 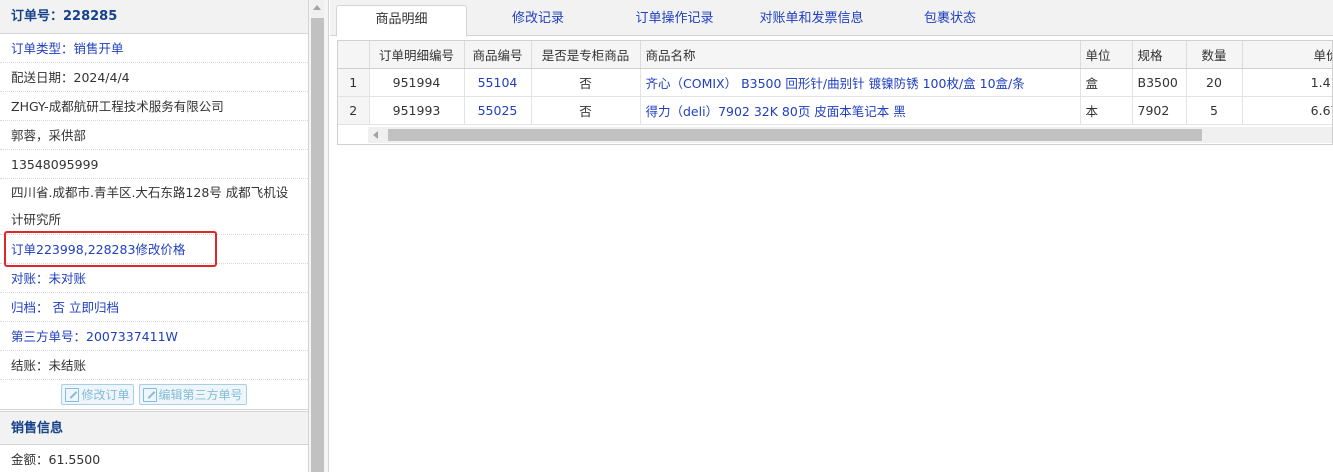 What do you see at coordinates (417, 55) in the screenshot?
I see `header-detail-no: 订单明细编号` at bounding box center [417, 55].